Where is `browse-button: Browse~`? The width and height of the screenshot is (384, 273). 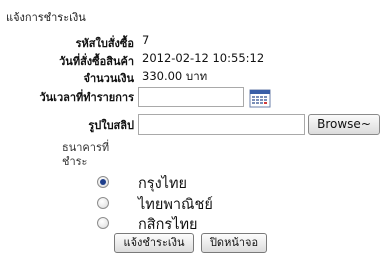 browse-button: Browse~ is located at coordinates (344, 124).